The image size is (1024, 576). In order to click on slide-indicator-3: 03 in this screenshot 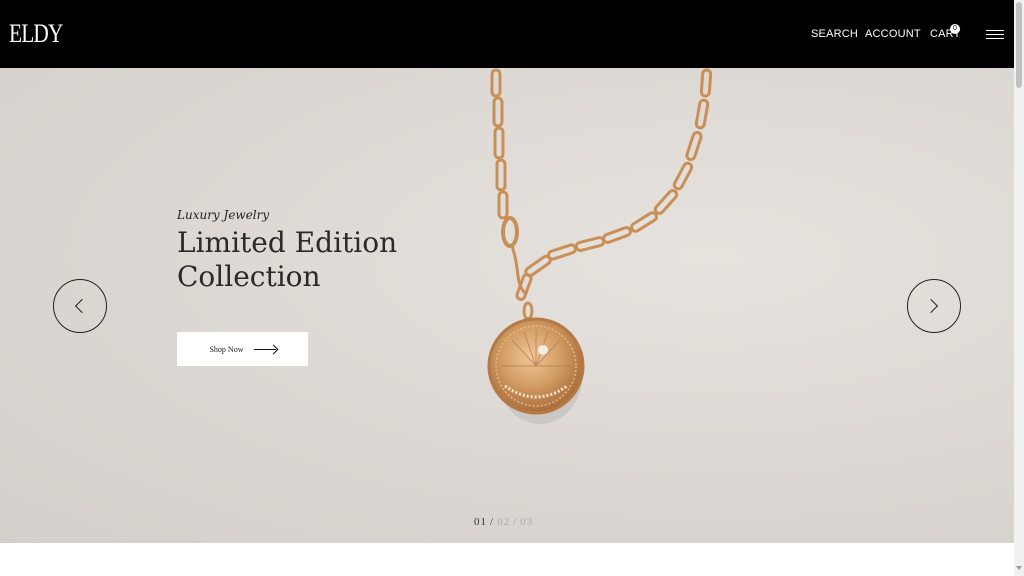, I will do `click(526, 522)`.